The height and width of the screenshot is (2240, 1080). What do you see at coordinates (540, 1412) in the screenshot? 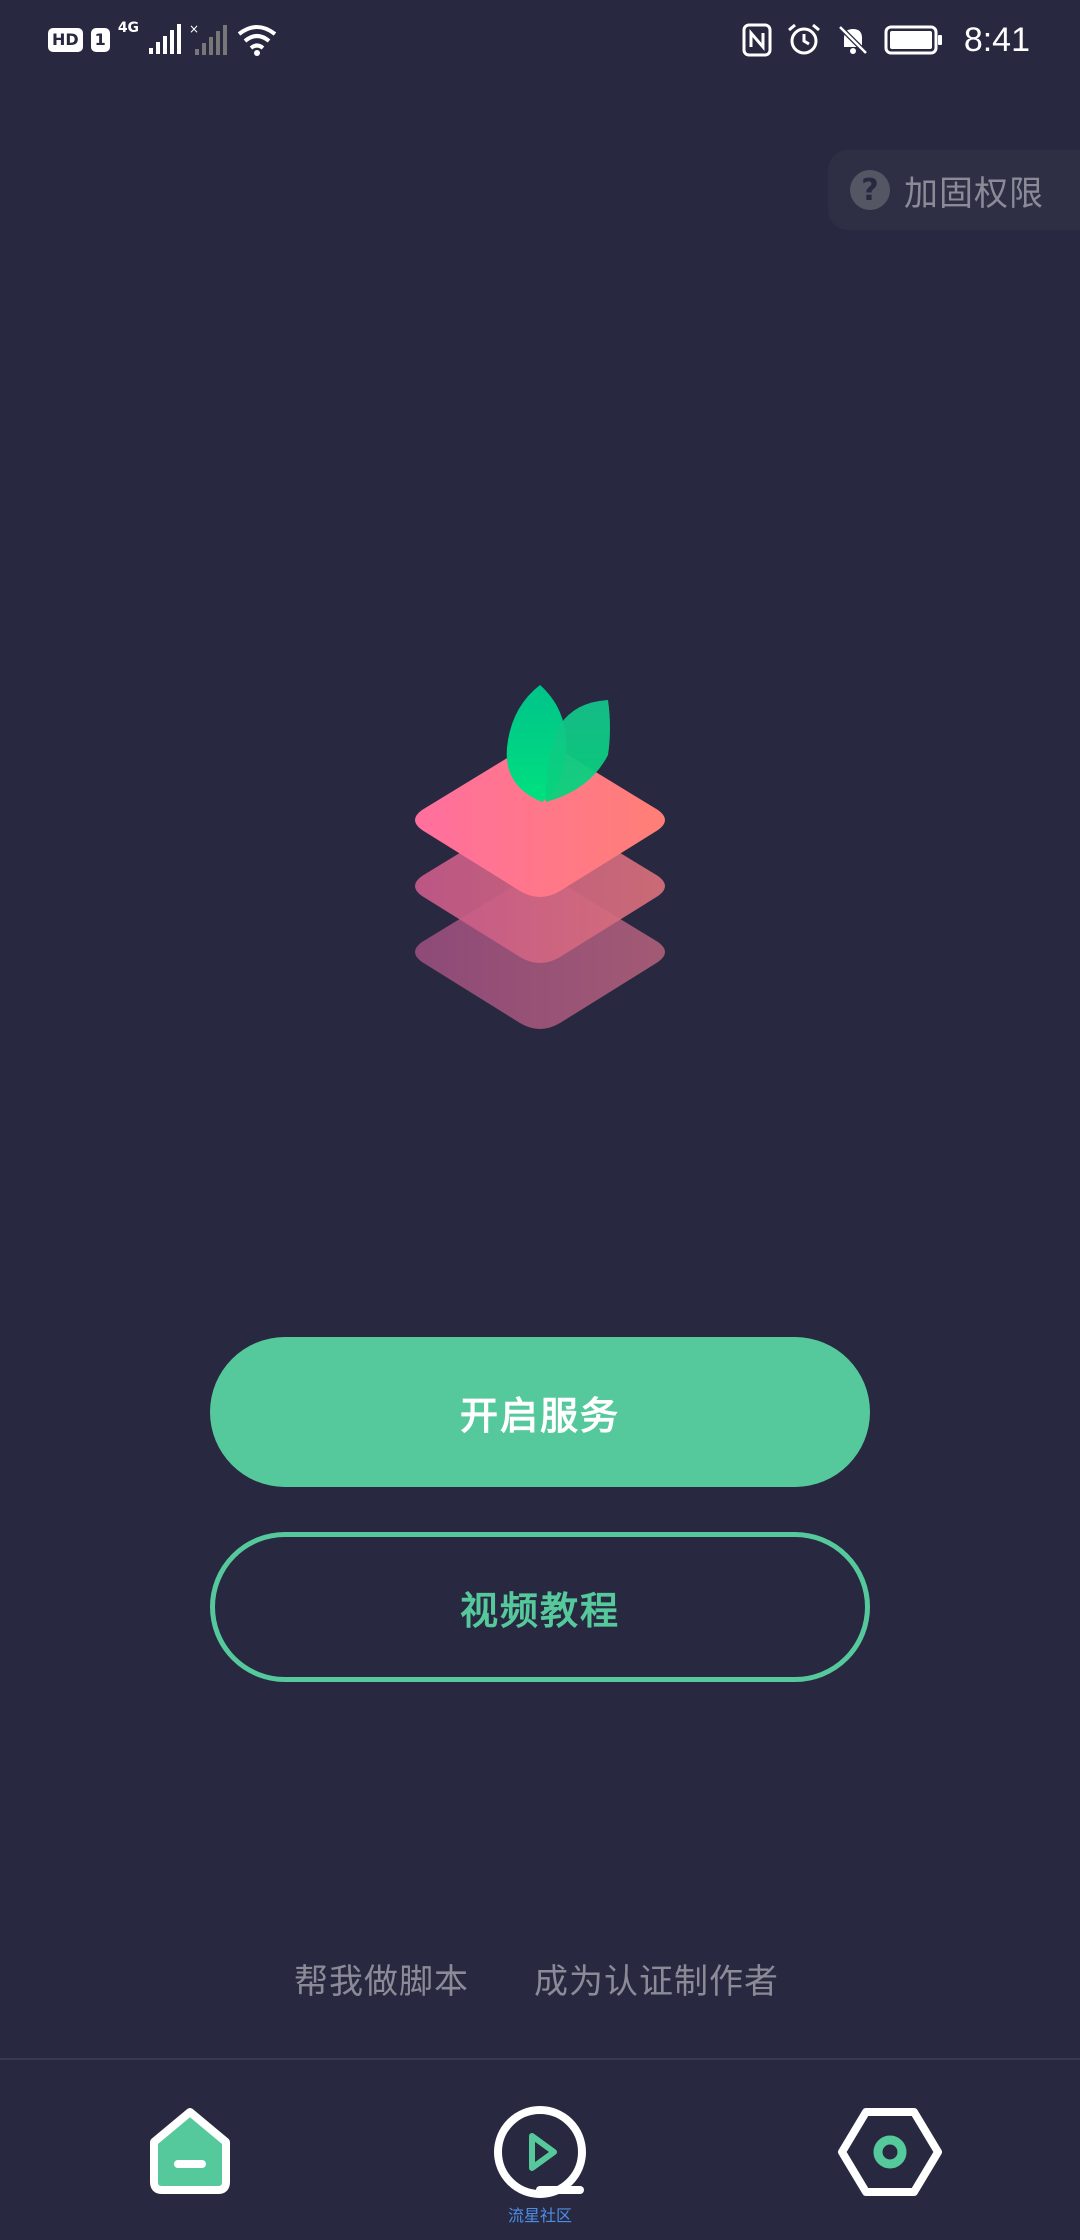
I see `start-service-button: 开启服务` at bounding box center [540, 1412].